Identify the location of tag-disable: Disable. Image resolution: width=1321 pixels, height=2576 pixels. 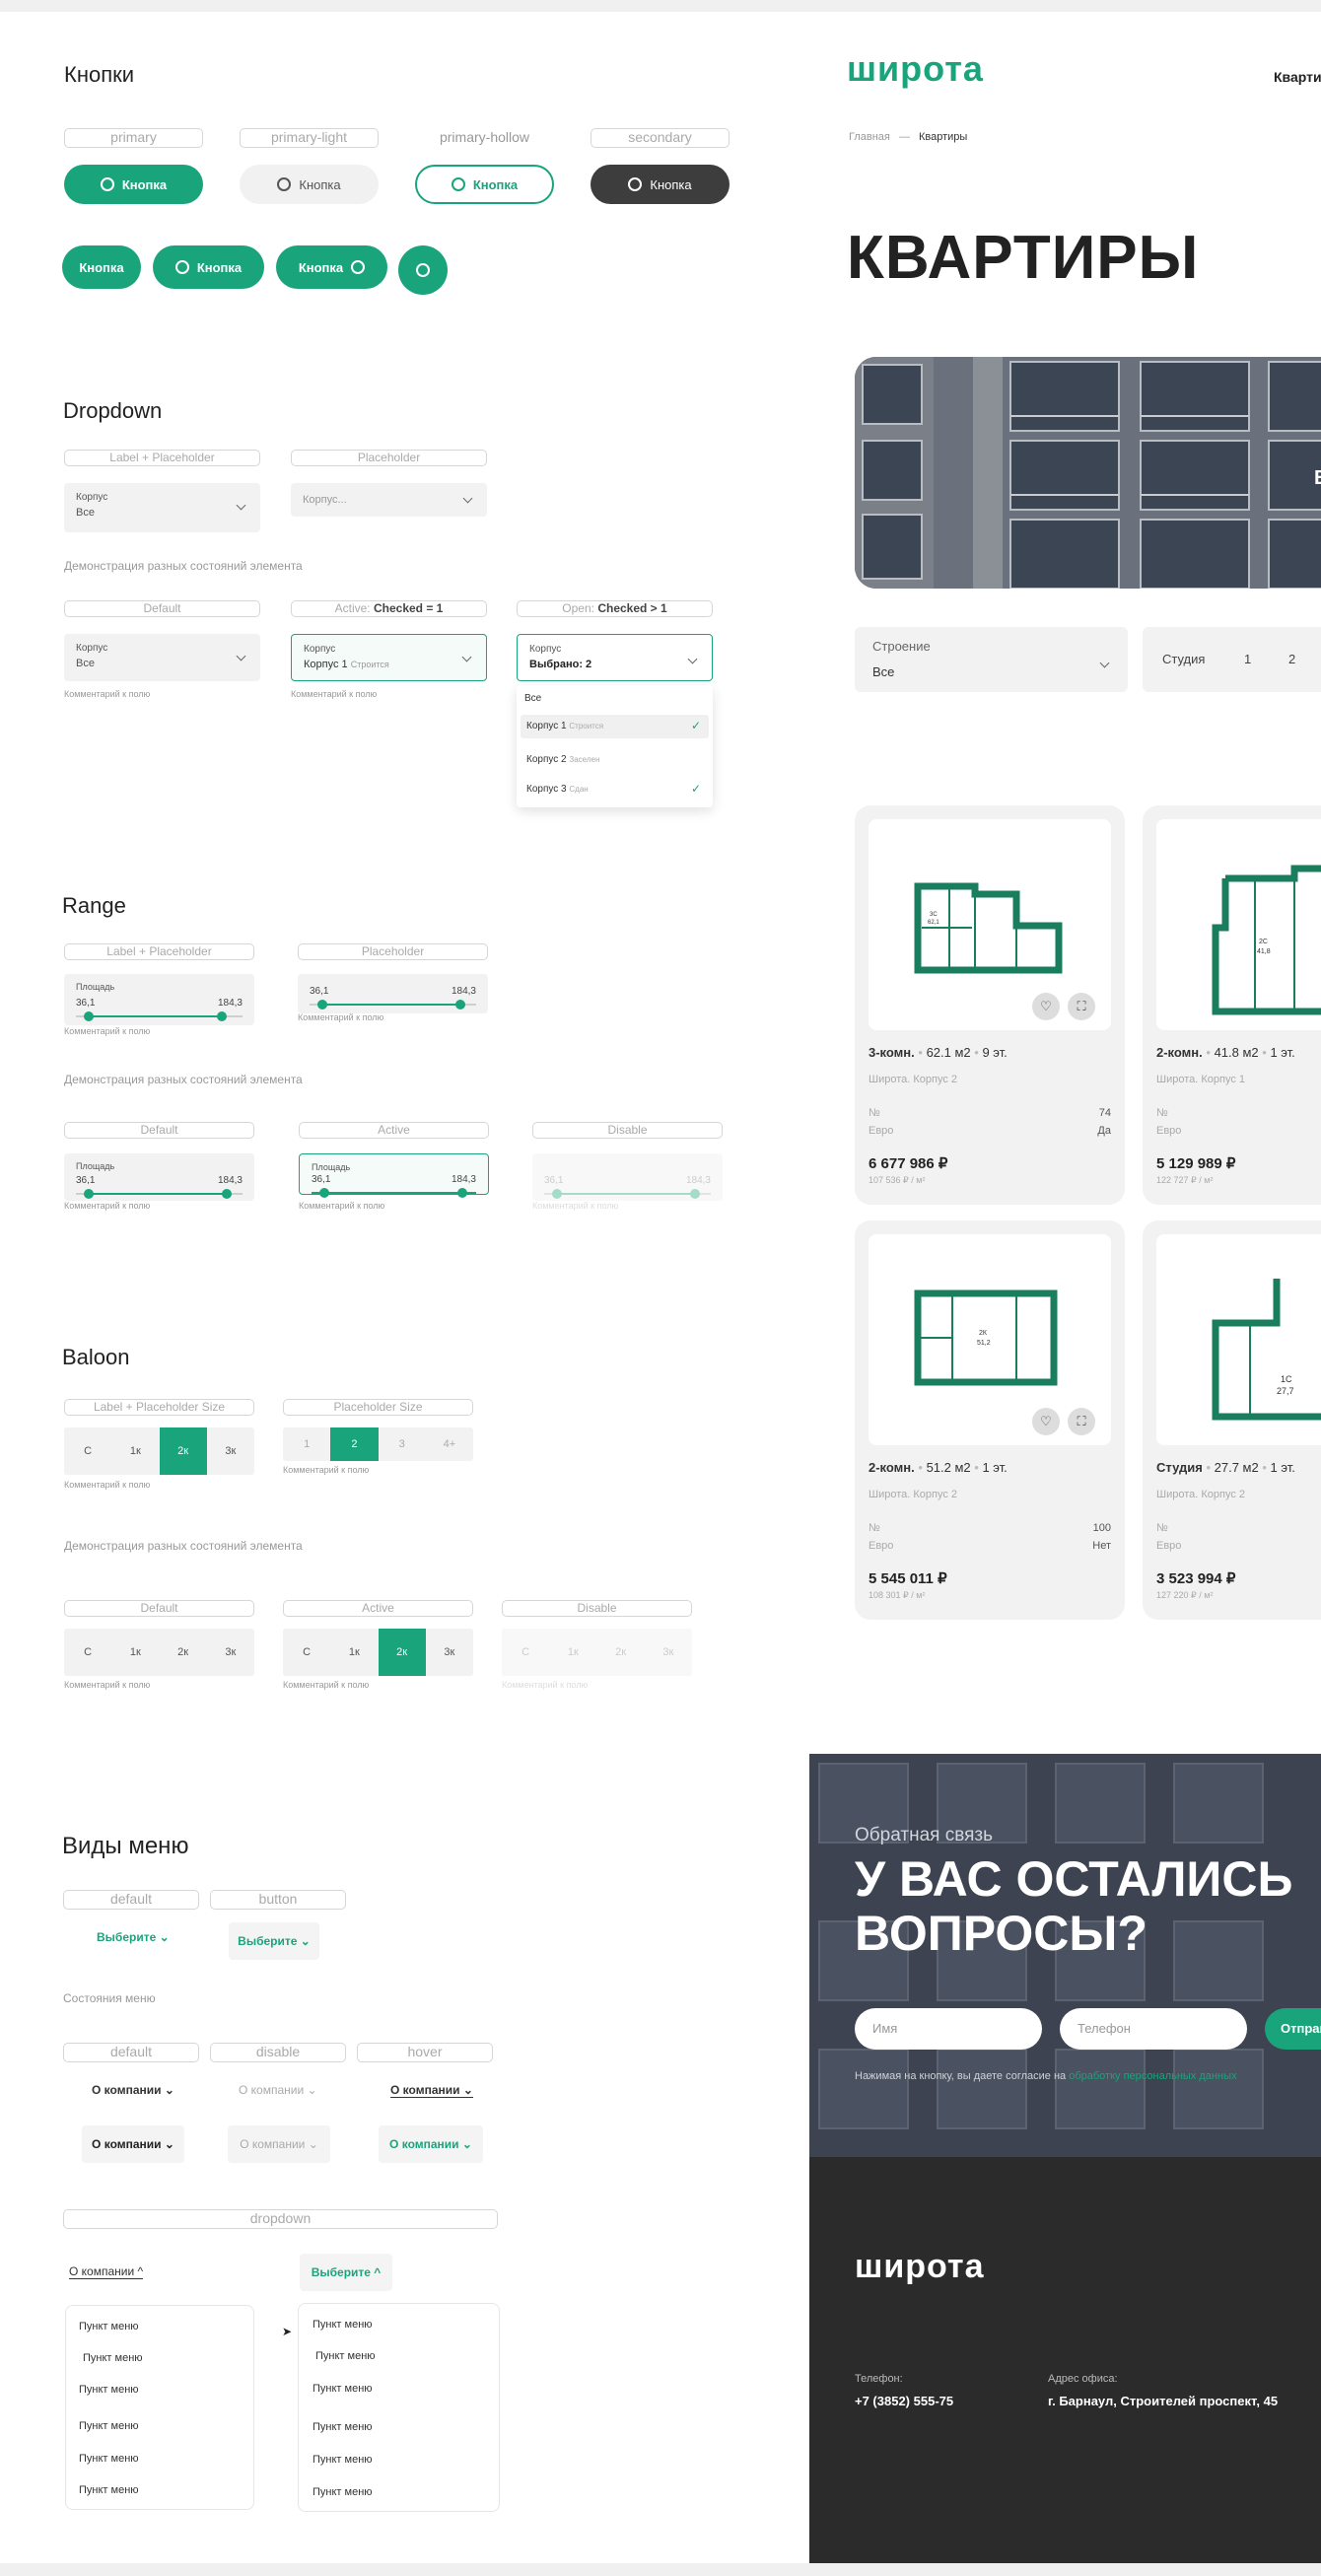
(597, 1609).